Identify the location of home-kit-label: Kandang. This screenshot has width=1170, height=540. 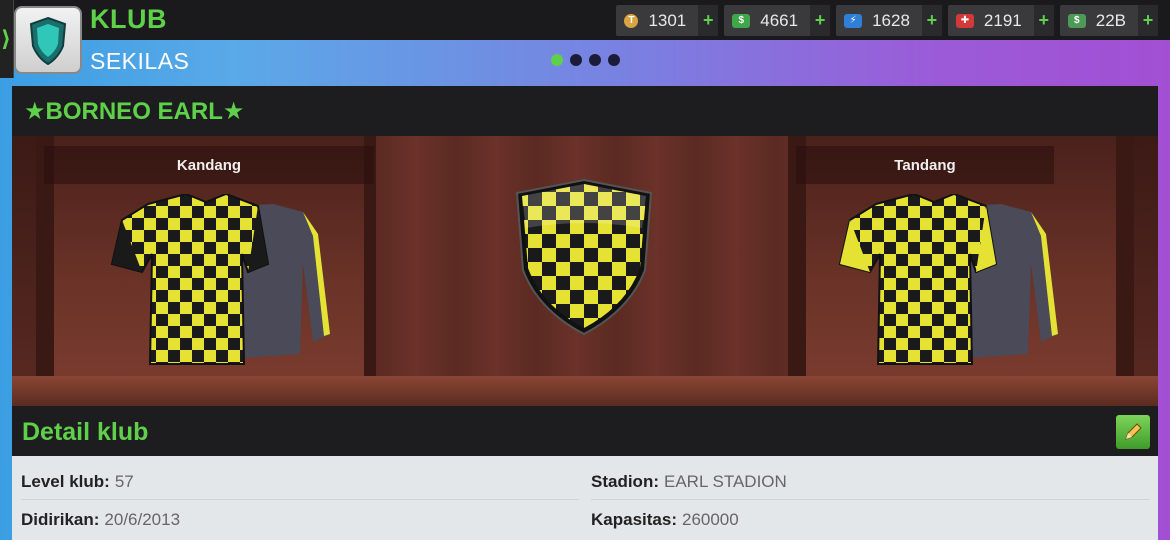
(209, 165).